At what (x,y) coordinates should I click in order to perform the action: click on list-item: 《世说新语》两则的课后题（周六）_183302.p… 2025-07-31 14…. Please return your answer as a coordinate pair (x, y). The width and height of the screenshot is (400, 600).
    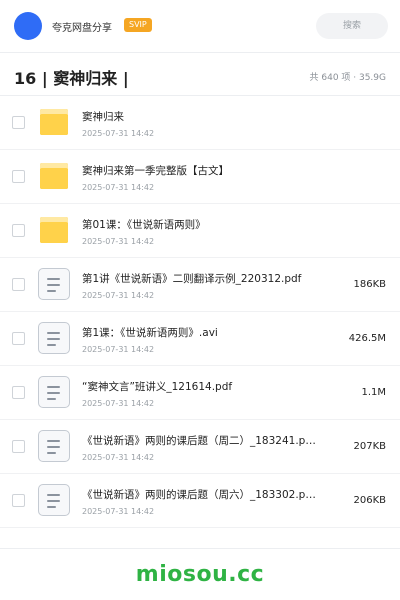
    Looking at the image, I should click on (200, 501).